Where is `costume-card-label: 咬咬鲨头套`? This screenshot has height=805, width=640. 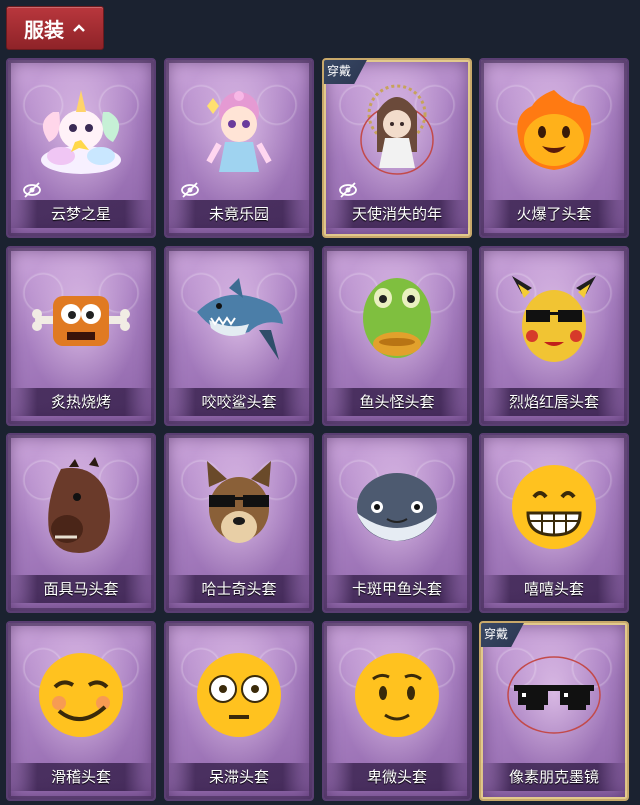
costume-card-label: 咬咬鲨头套 is located at coordinates (239, 402).